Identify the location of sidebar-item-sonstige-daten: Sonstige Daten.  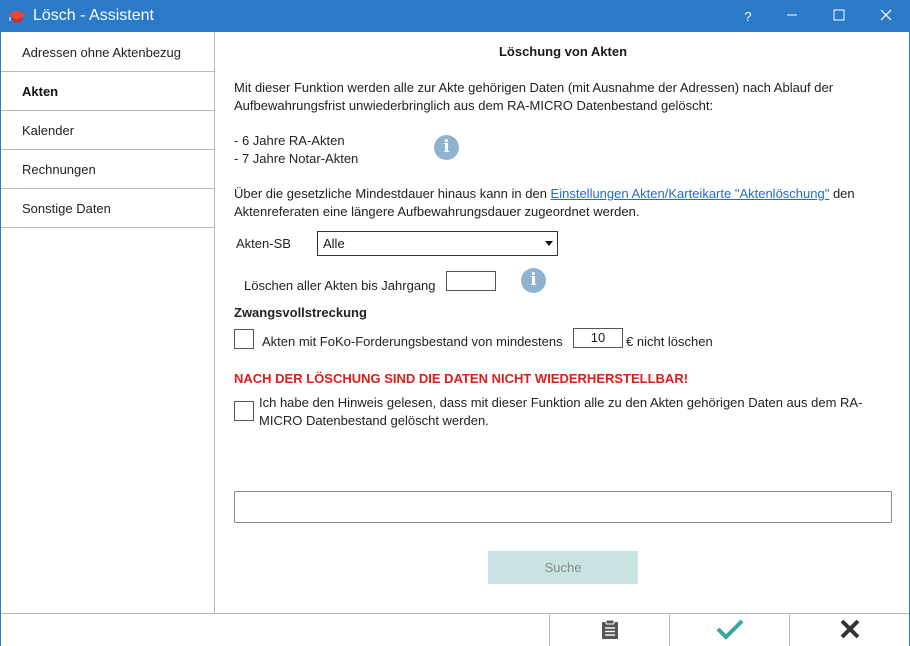
(107, 208).